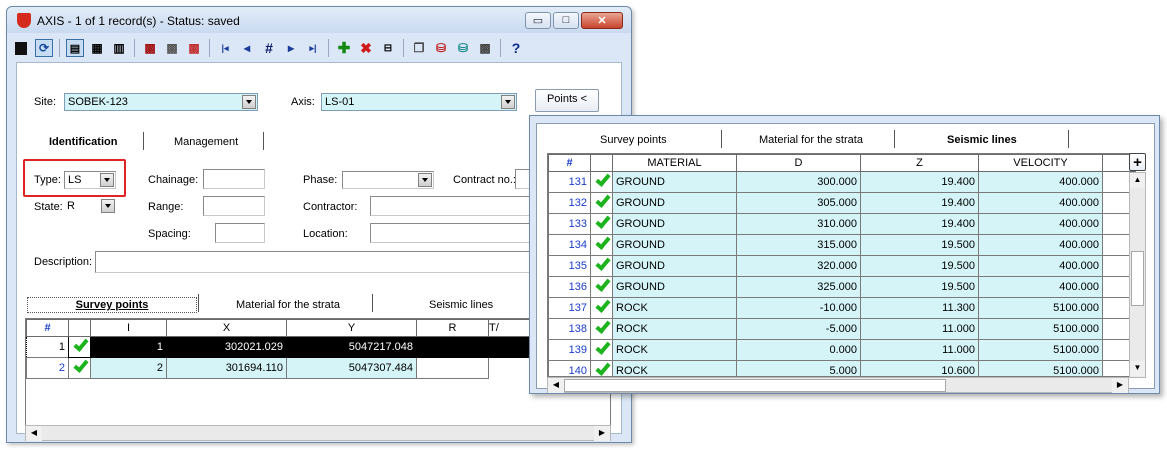 This screenshot has width=1167, height=450. Describe the element at coordinates (1137, 162) in the screenshot. I see `add-column-button: +` at that location.